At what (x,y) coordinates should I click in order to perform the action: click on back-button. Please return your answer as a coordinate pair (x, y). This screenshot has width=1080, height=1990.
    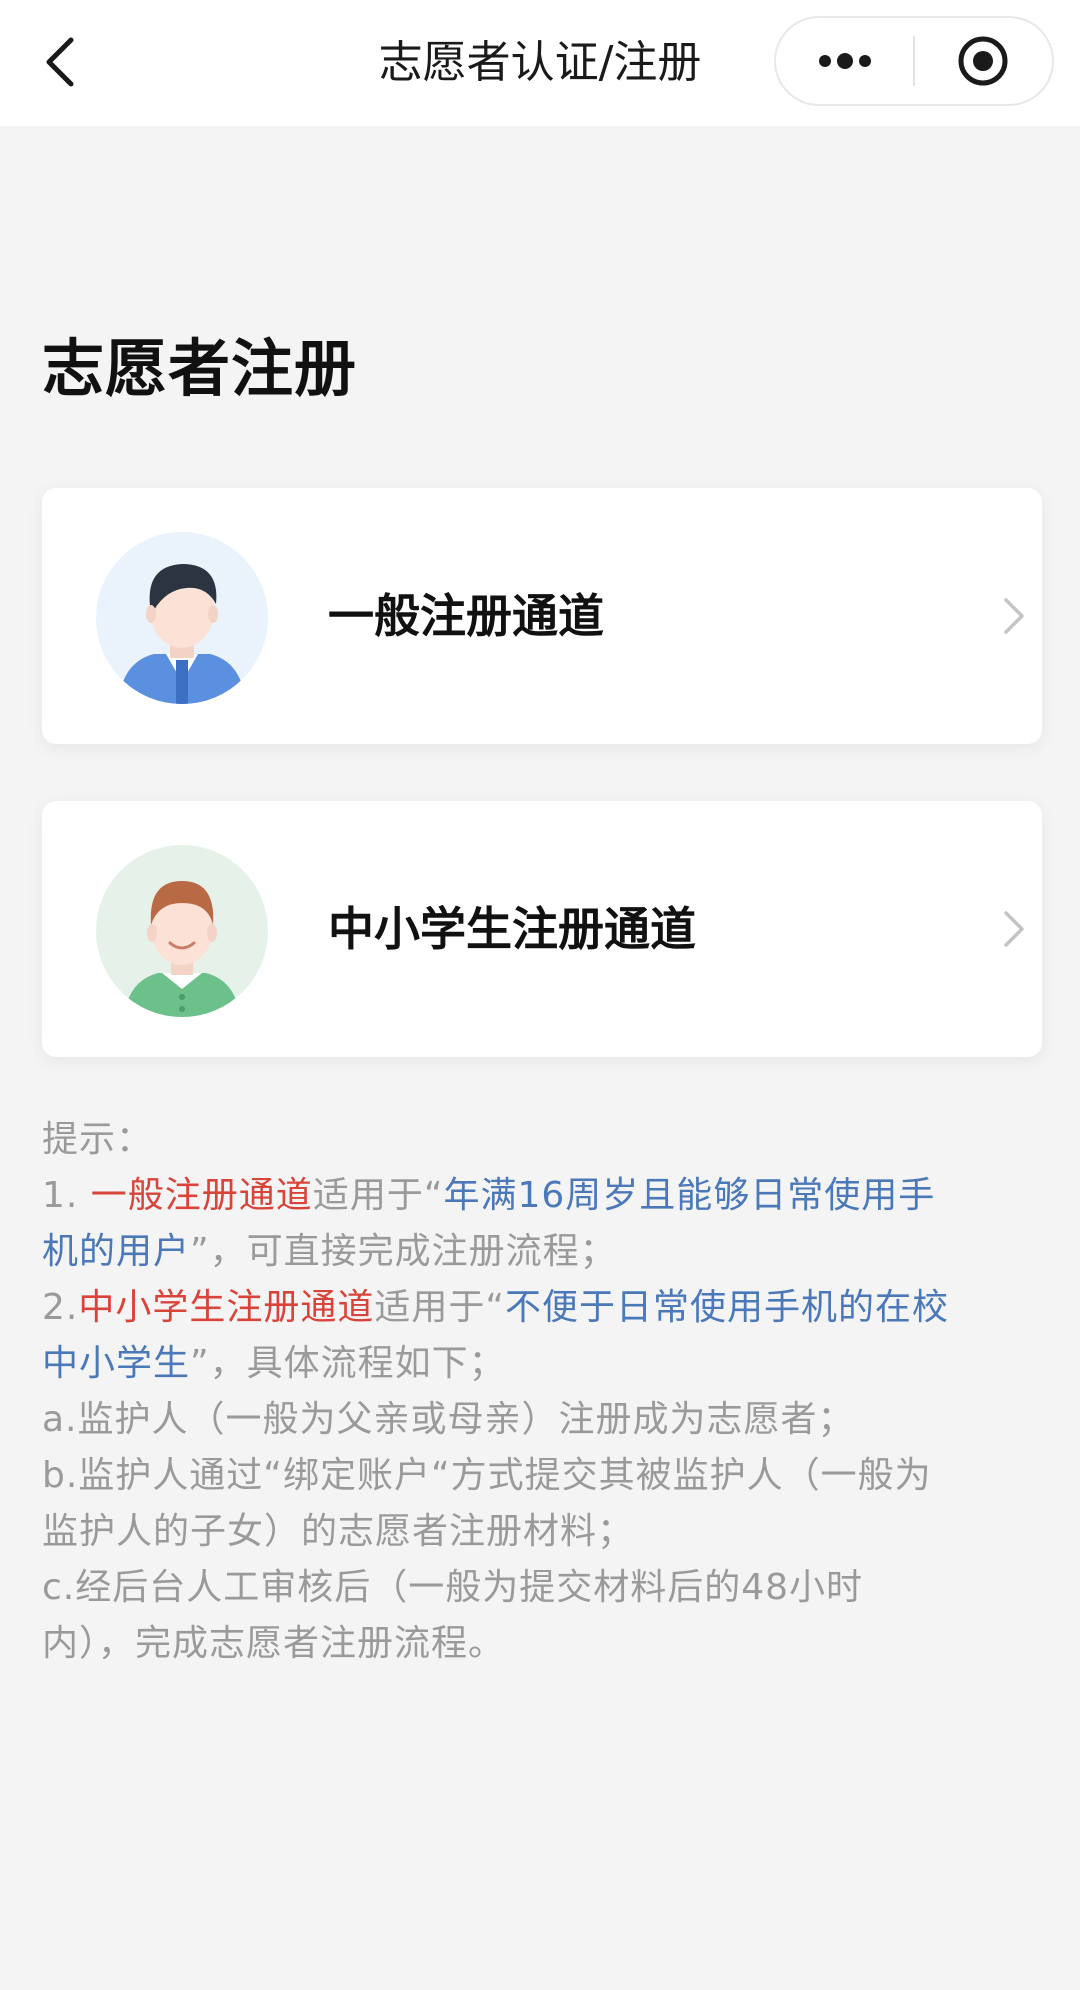
    Looking at the image, I should click on (60, 62).